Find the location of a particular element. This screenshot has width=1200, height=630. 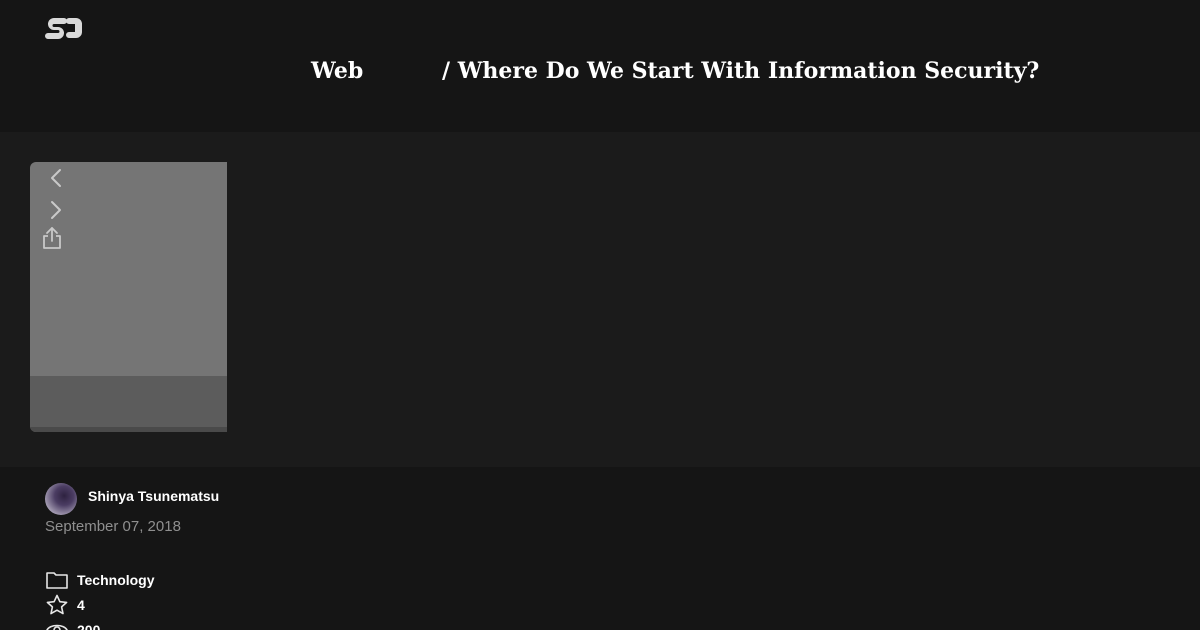

publish-date: September 07, 2018 is located at coordinates (113, 526).